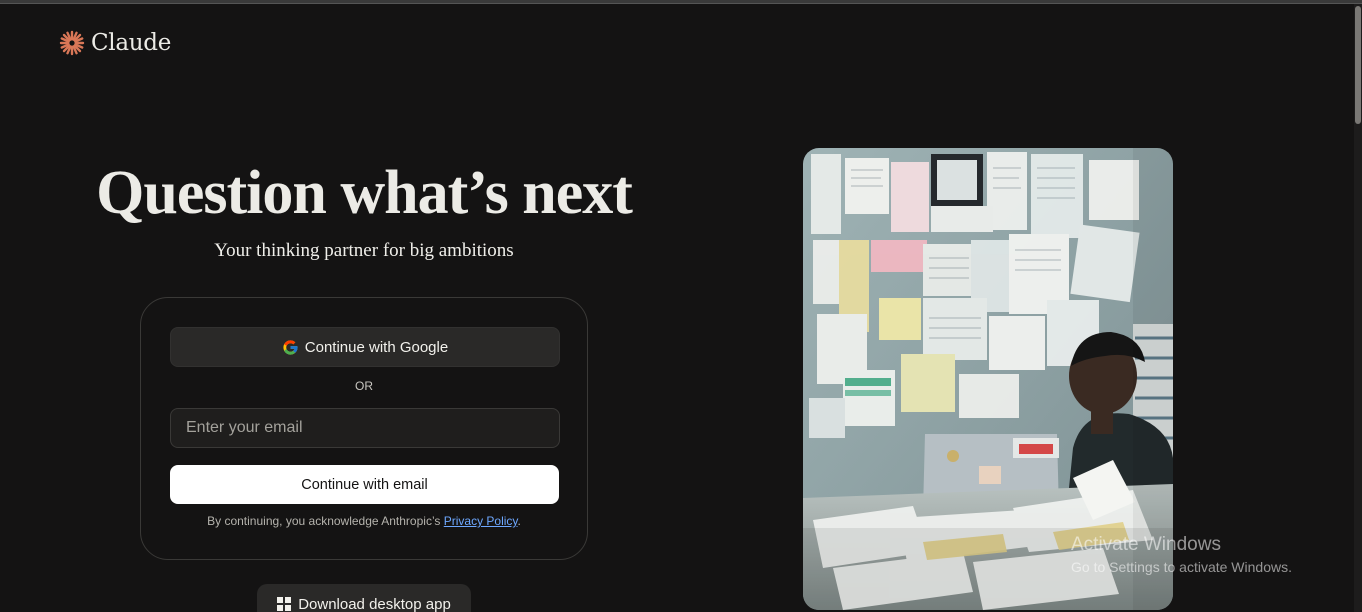 This screenshot has width=1362, height=612. I want to click on page-subheadline: Your thinking partner for big ambitions, so click(364, 250).